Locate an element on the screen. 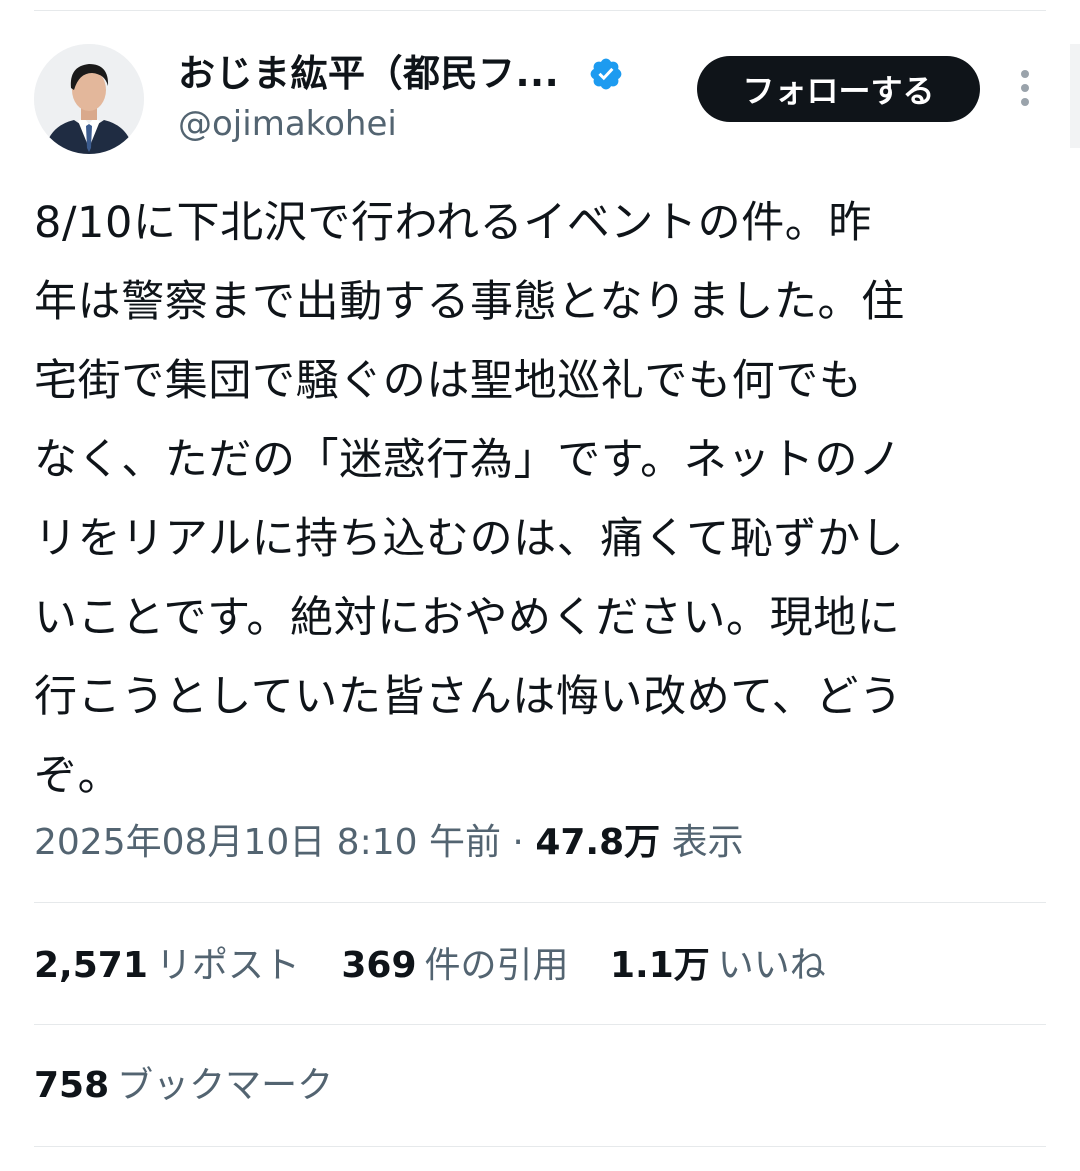 The image size is (1080, 1171). verified-badge-icon is located at coordinates (606, 74).